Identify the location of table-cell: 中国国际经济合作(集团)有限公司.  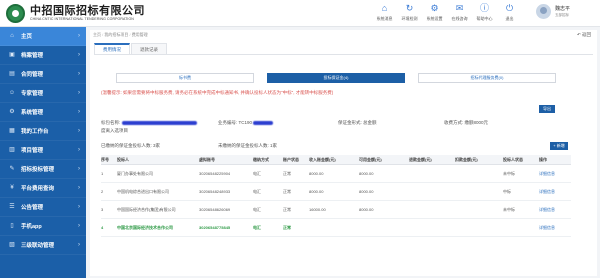
(146, 209).